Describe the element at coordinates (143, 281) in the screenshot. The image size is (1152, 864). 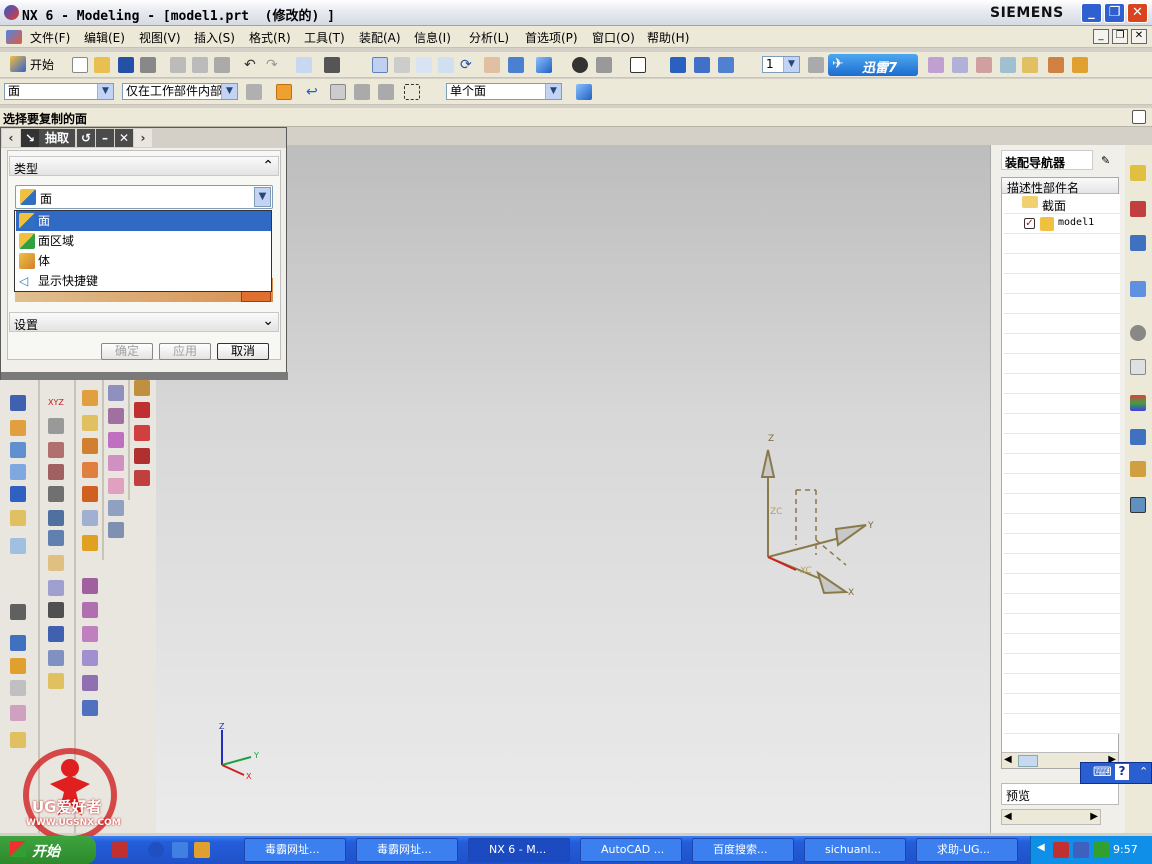
I see `dropdown-item-shortcuts: ◁ 显示快捷键` at that location.